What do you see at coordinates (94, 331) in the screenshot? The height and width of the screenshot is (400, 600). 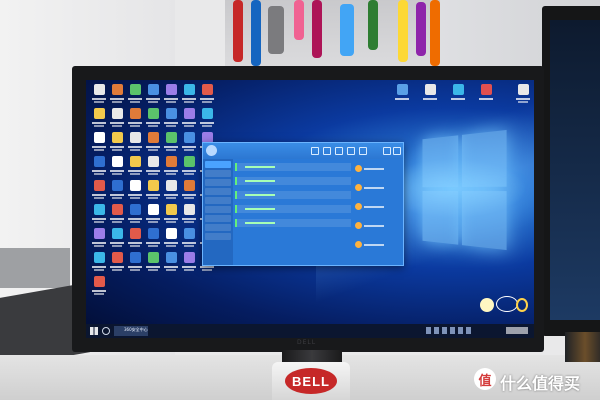 I see `windows-start-icon` at bounding box center [94, 331].